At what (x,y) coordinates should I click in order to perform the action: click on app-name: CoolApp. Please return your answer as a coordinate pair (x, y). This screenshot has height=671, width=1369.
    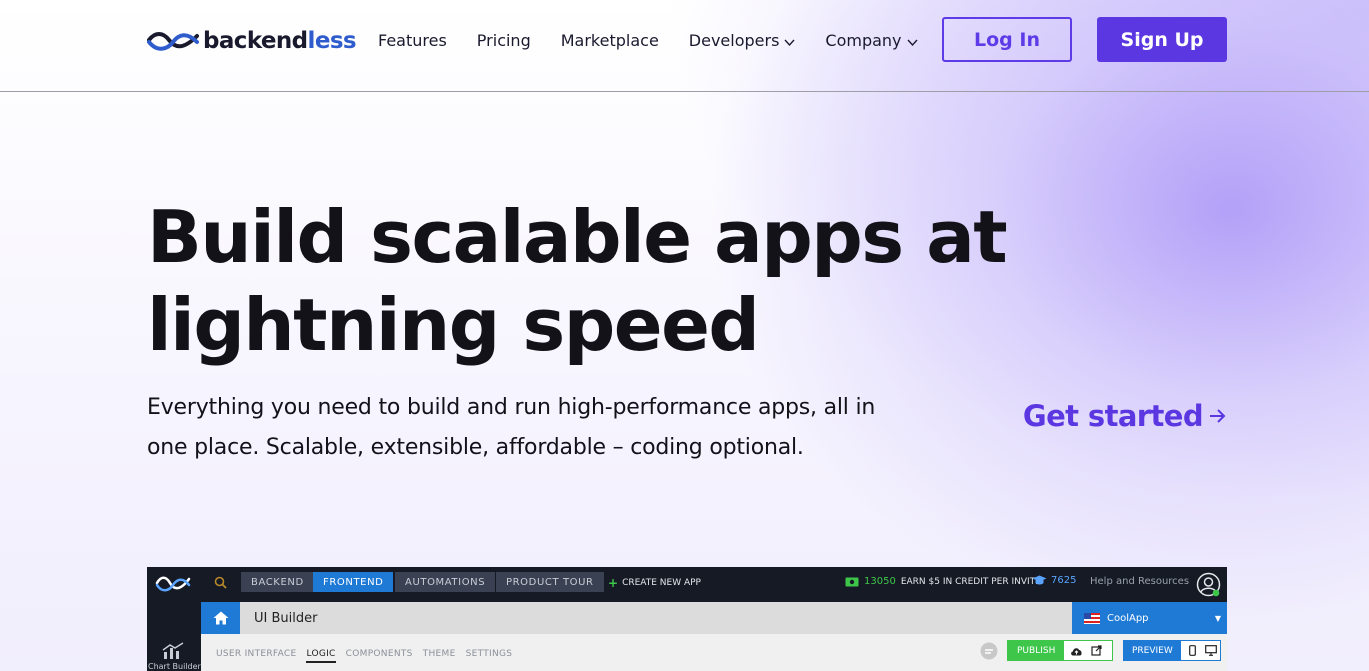
    Looking at the image, I should click on (1128, 618).